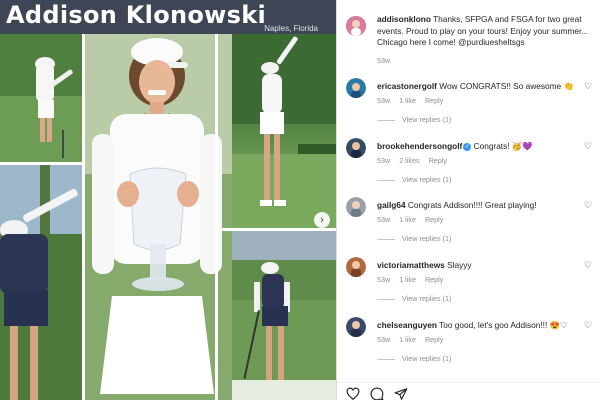  I want to click on comment-body: Slayyy, so click(459, 265).